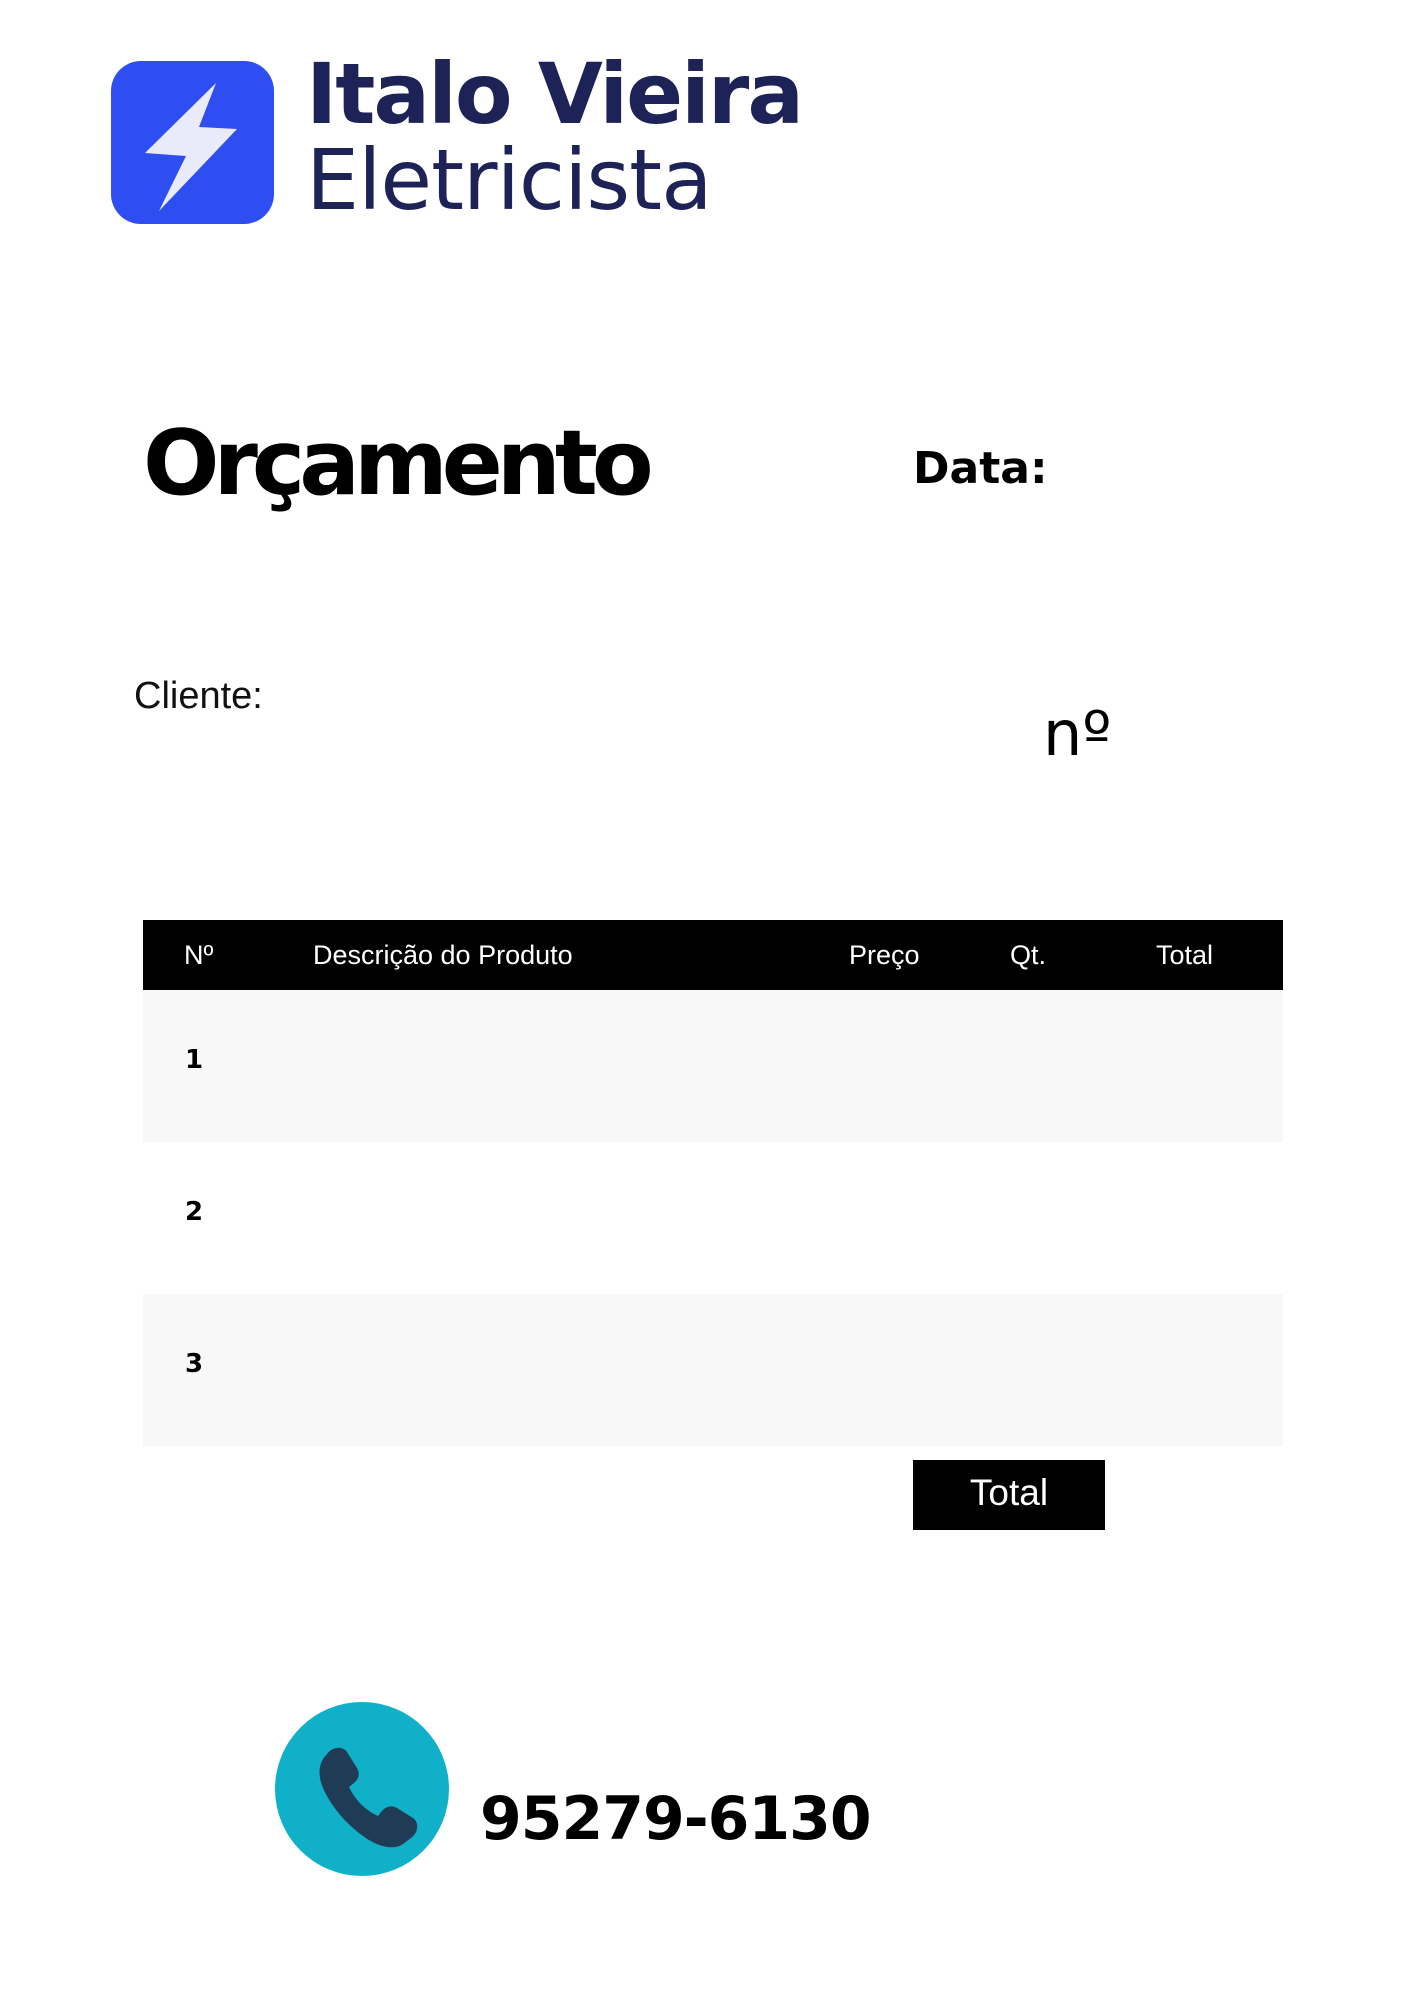 The width and height of the screenshot is (1414, 2000). Describe the element at coordinates (1009, 1495) in the screenshot. I see `total-label: Total` at that location.